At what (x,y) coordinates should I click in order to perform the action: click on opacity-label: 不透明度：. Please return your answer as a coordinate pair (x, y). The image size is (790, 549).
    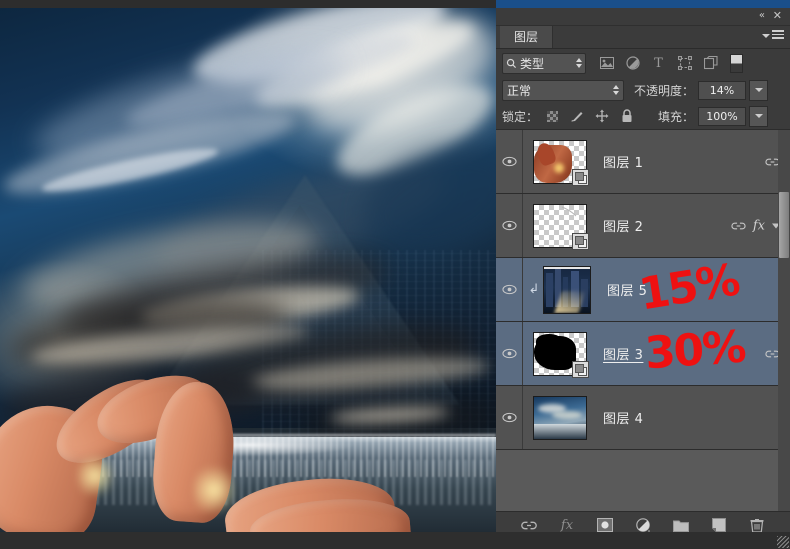
    Looking at the image, I should click on (664, 90).